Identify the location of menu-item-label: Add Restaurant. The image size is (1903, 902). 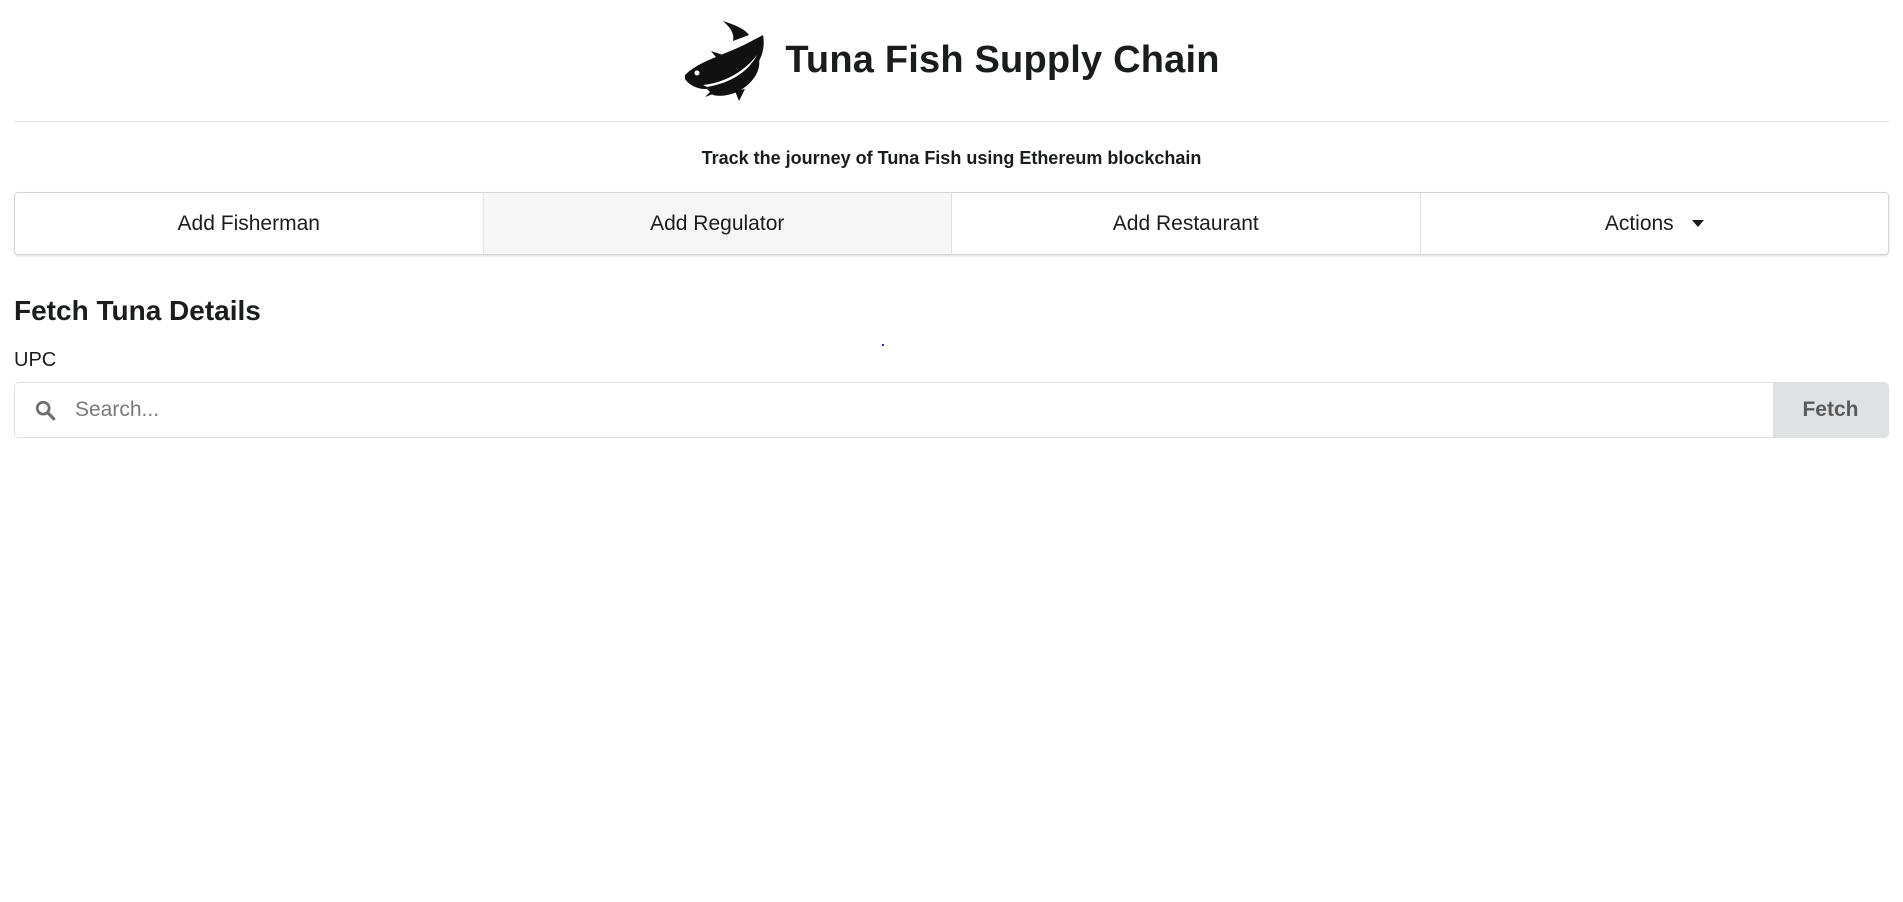
(1185, 223).